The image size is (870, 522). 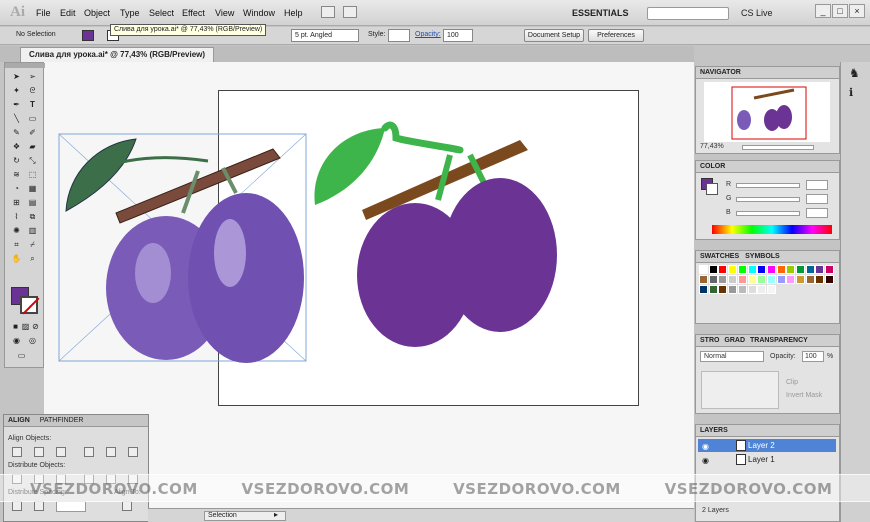 What do you see at coordinates (840, 11) in the screenshot?
I see `restore-icon: □` at bounding box center [840, 11].